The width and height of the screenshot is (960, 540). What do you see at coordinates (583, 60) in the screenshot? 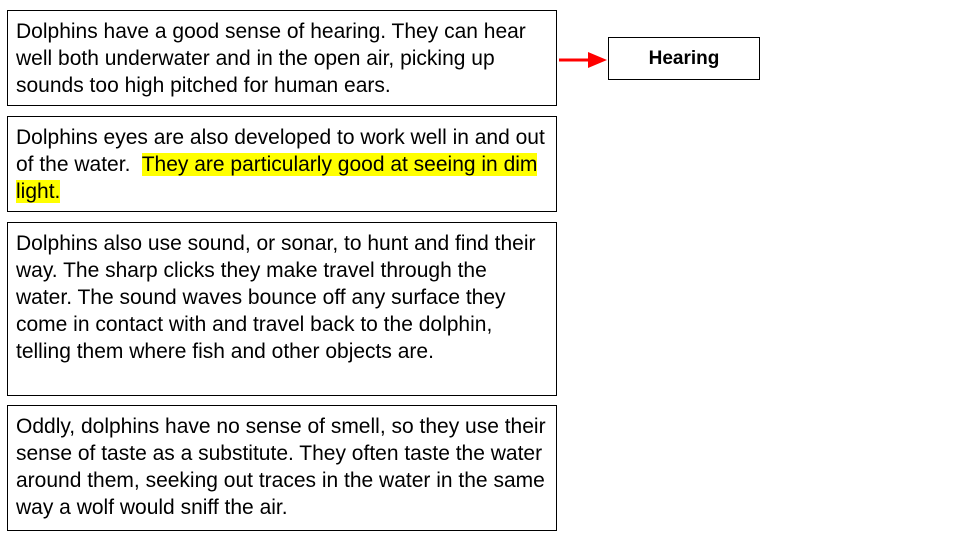
I see `red-arrow-icon` at bounding box center [583, 60].